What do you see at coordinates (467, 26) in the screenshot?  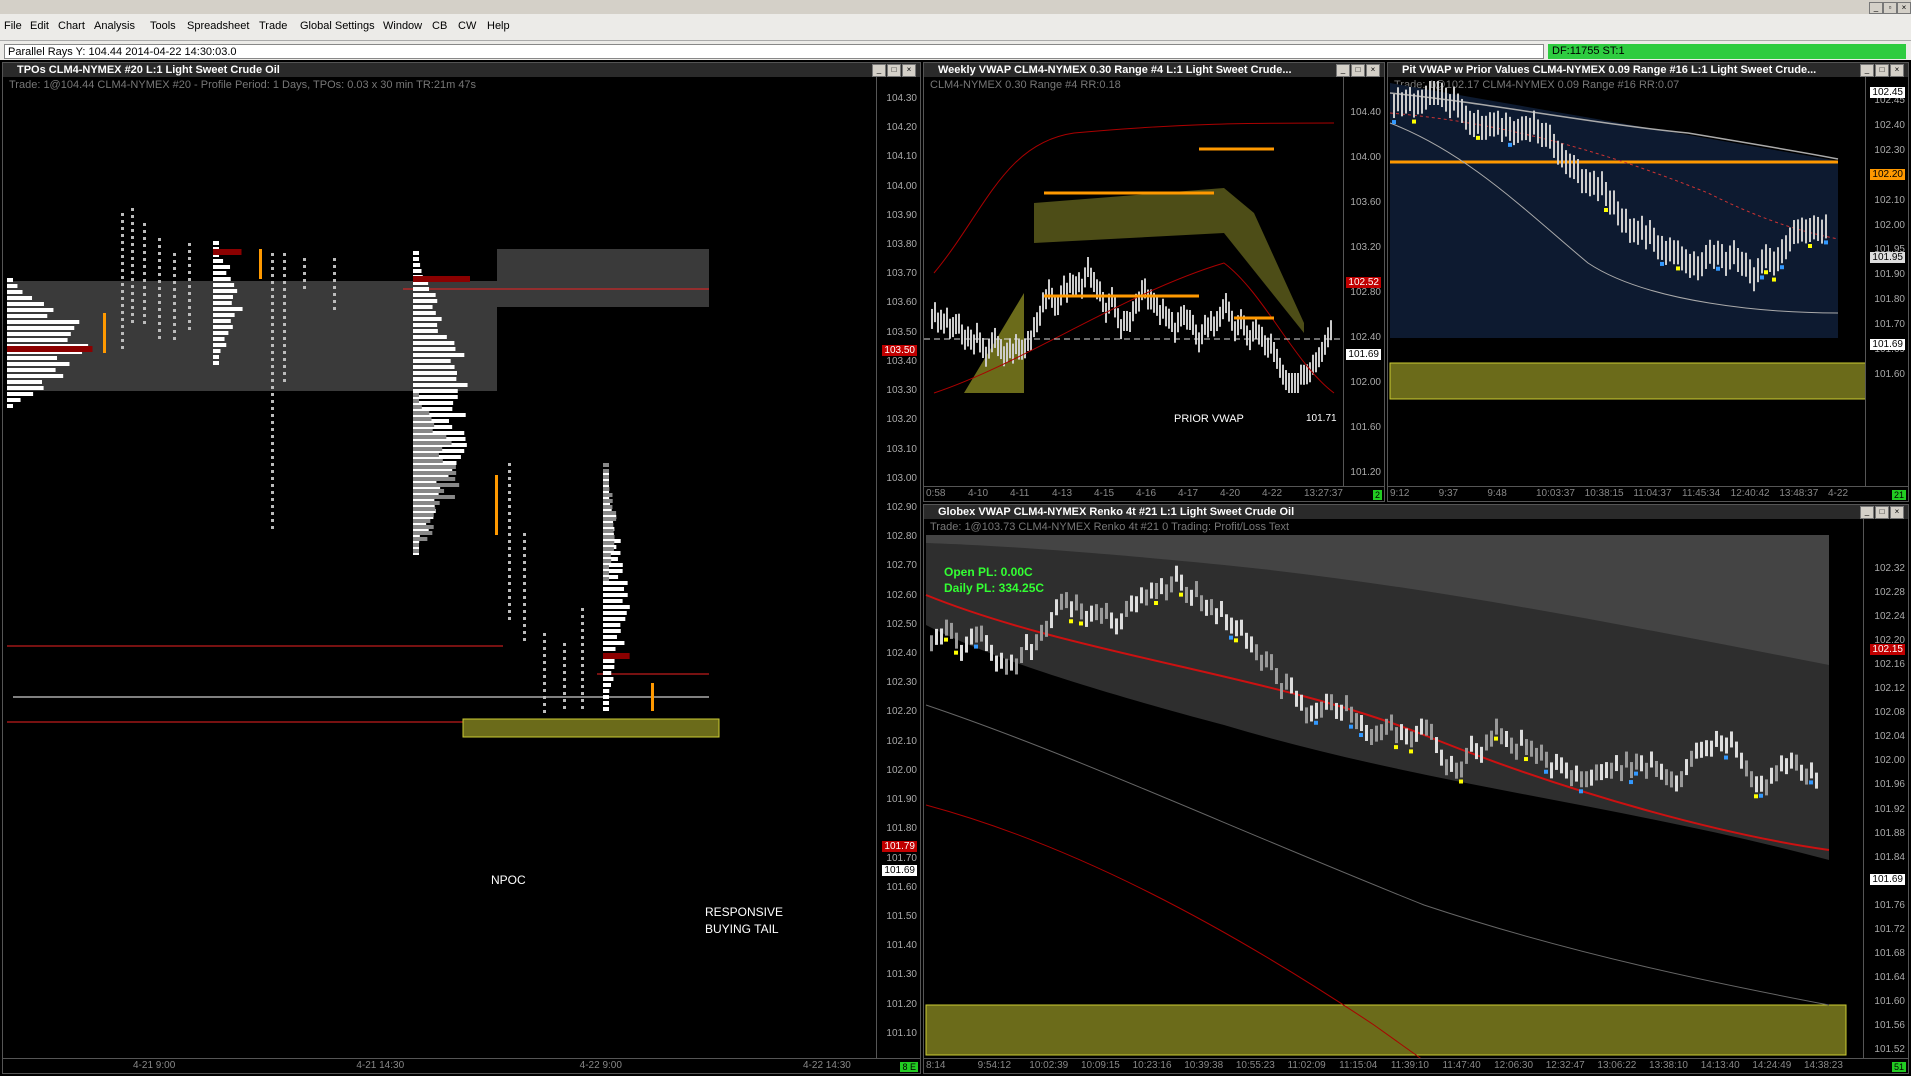 I see `menu-cw: CW` at bounding box center [467, 26].